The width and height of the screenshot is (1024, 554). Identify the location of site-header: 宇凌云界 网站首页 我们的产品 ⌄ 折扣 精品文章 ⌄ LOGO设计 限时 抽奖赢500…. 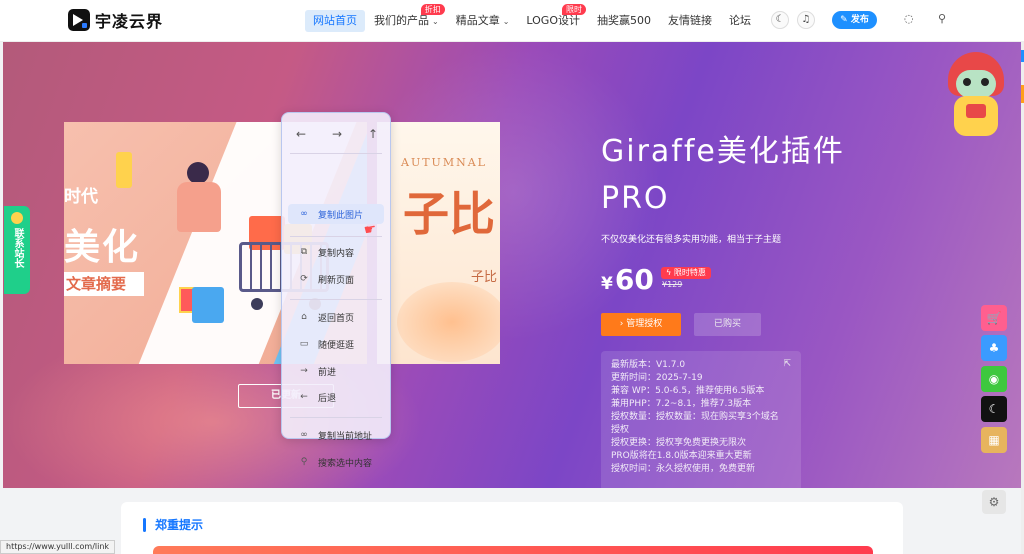
(512, 21).